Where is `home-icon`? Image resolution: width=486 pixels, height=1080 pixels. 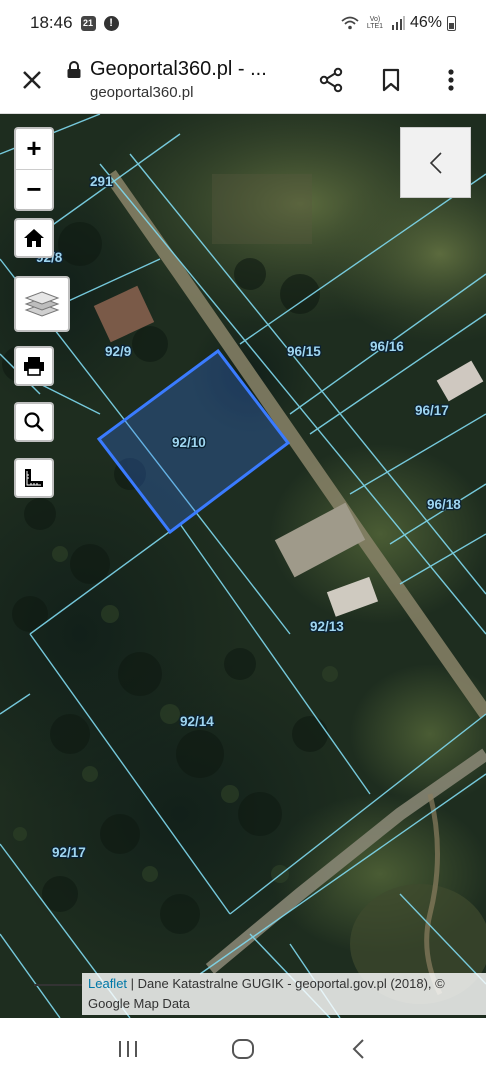
home-icon is located at coordinates (34, 238).